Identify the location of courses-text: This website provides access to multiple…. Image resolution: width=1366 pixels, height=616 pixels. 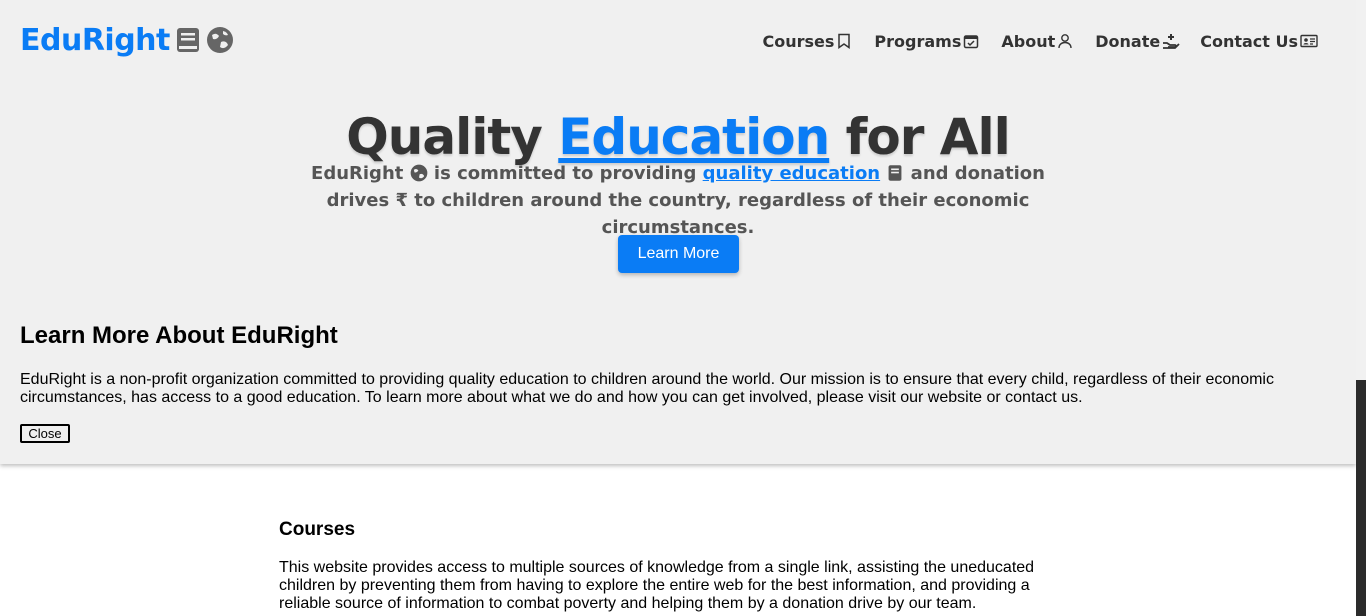
(657, 585).